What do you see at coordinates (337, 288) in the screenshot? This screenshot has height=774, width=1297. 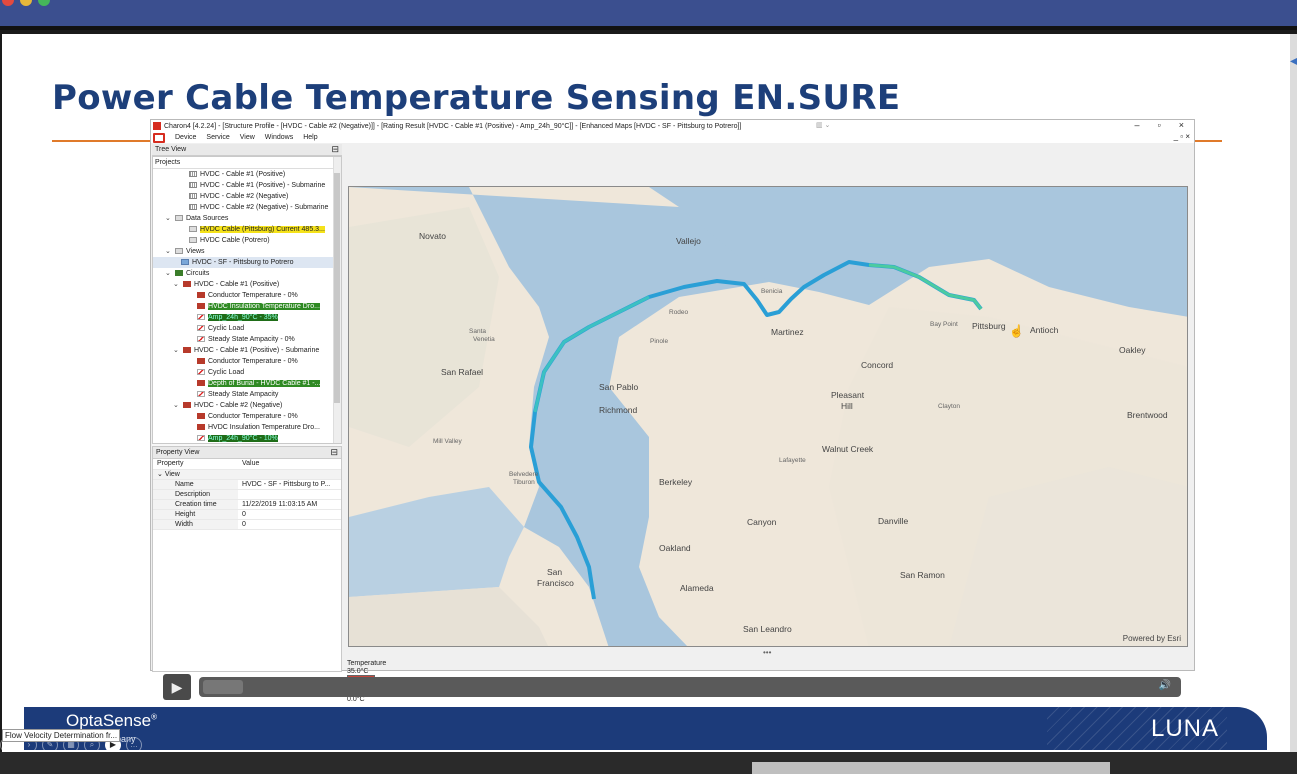 I see `tree-scroll-thumb` at bounding box center [337, 288].